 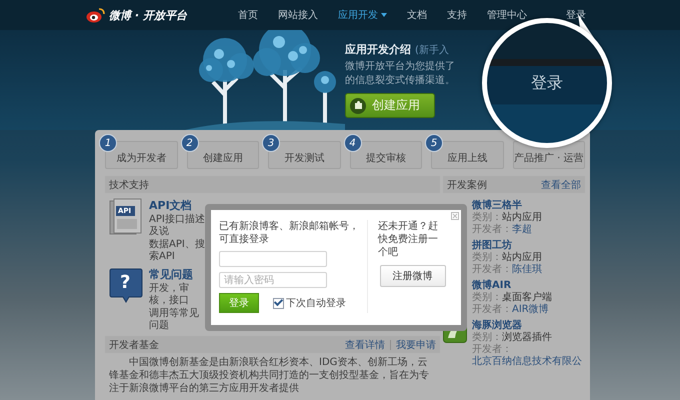 I want to click on register-prompt: 还未开通？赶快免费注册一个吧, so click(x=408, y=239).